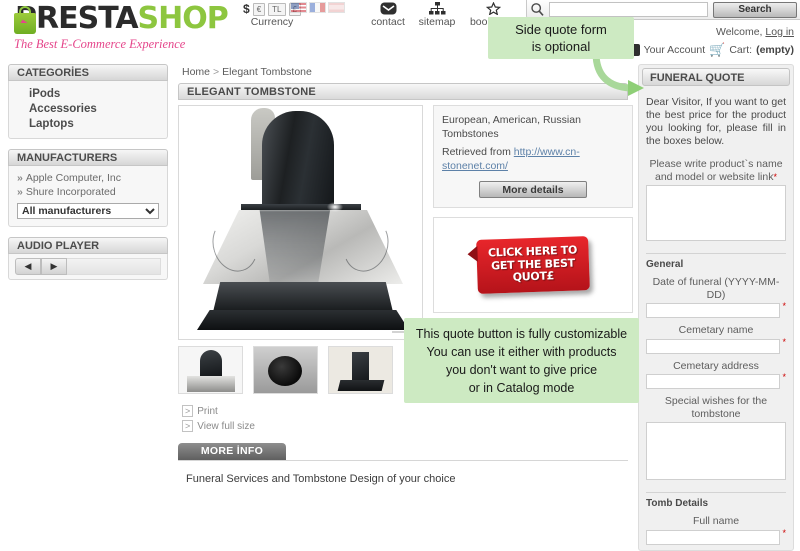  I want to click on nav-sitemap-label: sitemap, so click(437, 22).